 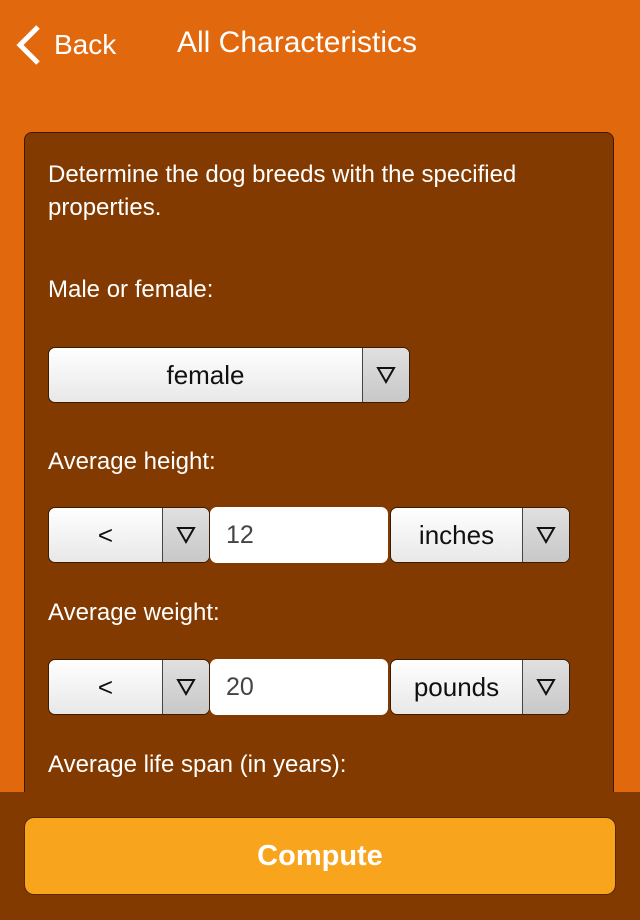 I want to click on height-unit-select: inches, so click(x=480, y=535).